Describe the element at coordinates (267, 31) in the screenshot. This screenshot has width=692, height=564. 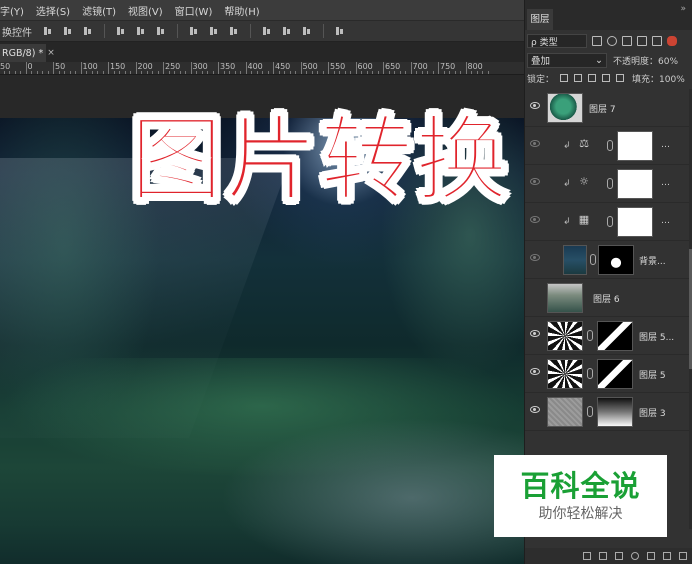
I see `distribute-left-icon` at that location.